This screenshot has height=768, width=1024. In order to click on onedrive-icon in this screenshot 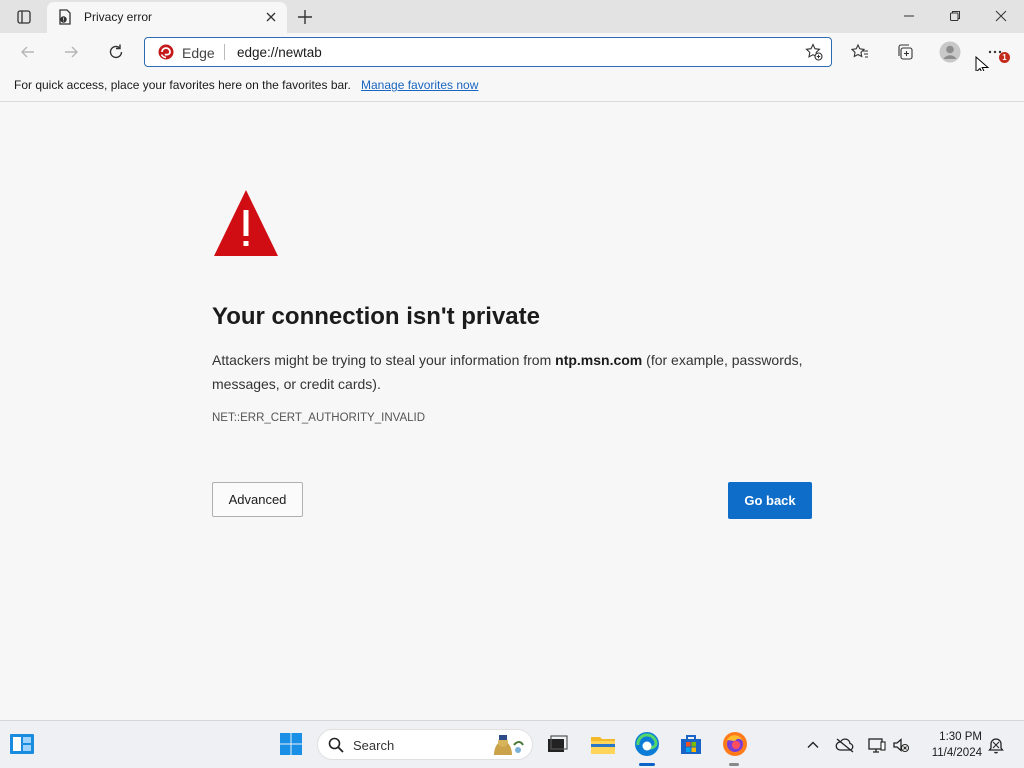, I will do `click(845, 745)`.